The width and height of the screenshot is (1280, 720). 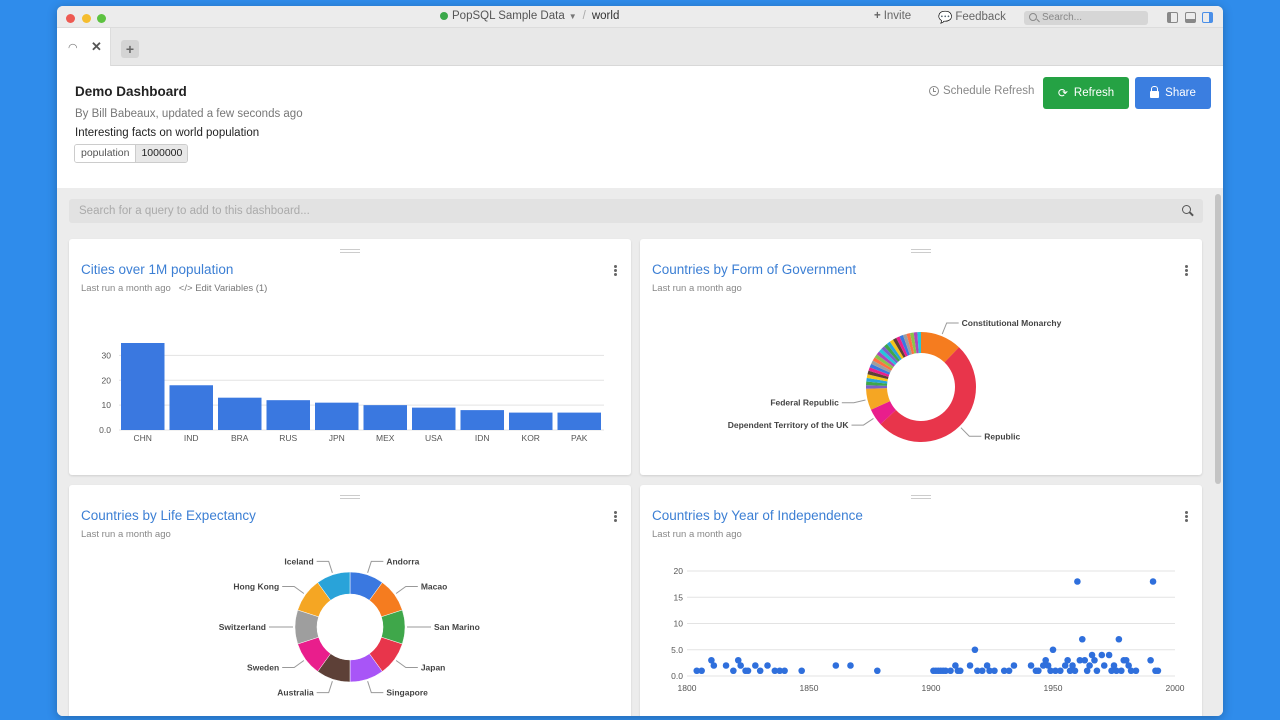 What do you see at coordinates (934, 91) in the screenshot?
I see `clock-icon` at bounding box center [934, 91].